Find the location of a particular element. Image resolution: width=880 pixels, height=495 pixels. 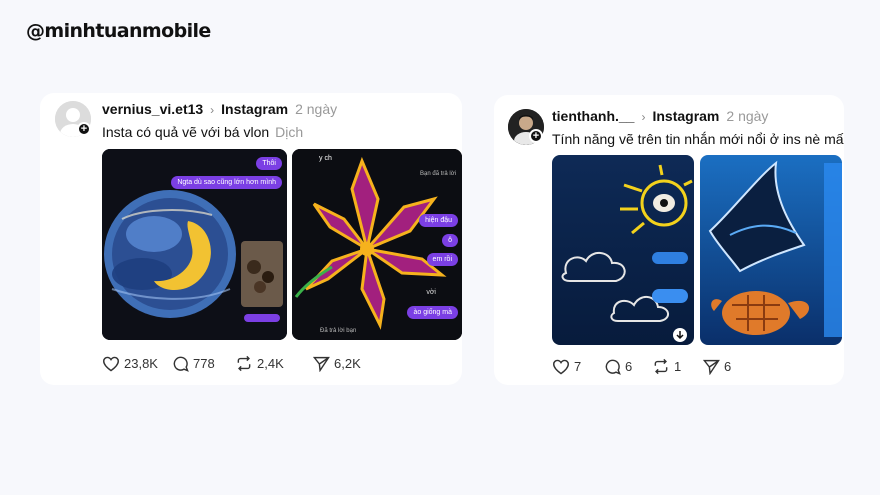

chat-bubble: Ngta dù sao cũng lớn hơn mình is located at coordinates (226, 182).